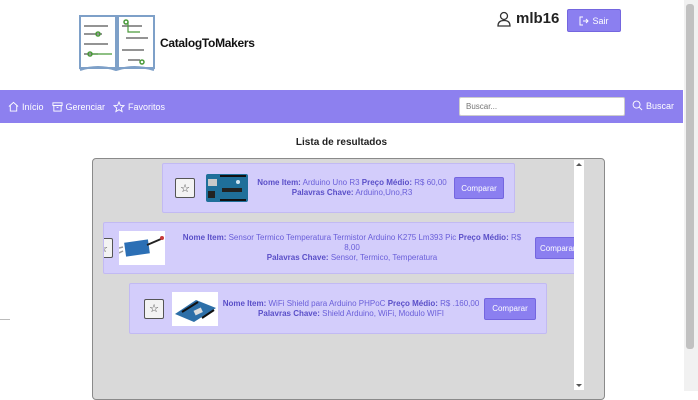 The image size is (698, 400). I want to click on item-name: WiFi Shield para Arduino PHPoC, so click(327, 303).